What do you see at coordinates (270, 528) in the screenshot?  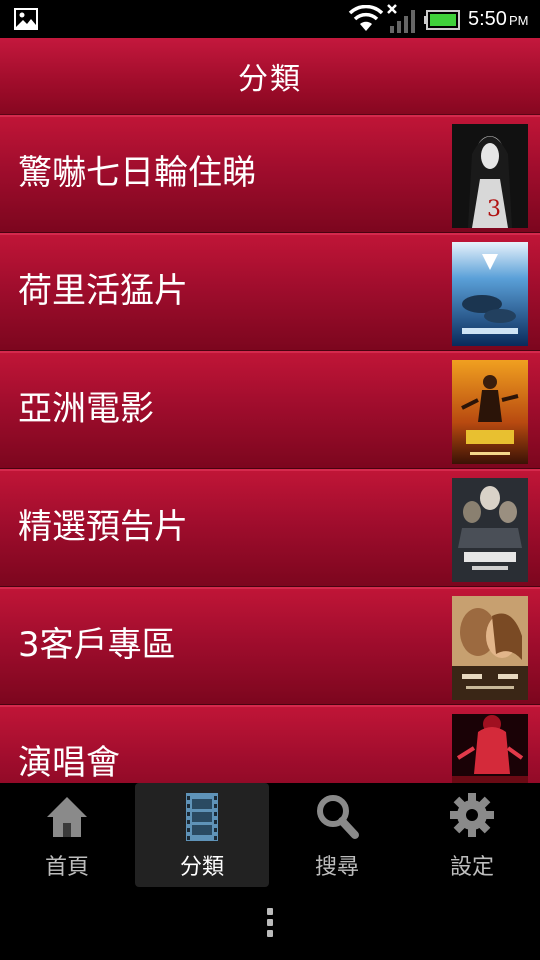 I see `category-item-trailers: 精選預告片` at bounding box center [270, 528].